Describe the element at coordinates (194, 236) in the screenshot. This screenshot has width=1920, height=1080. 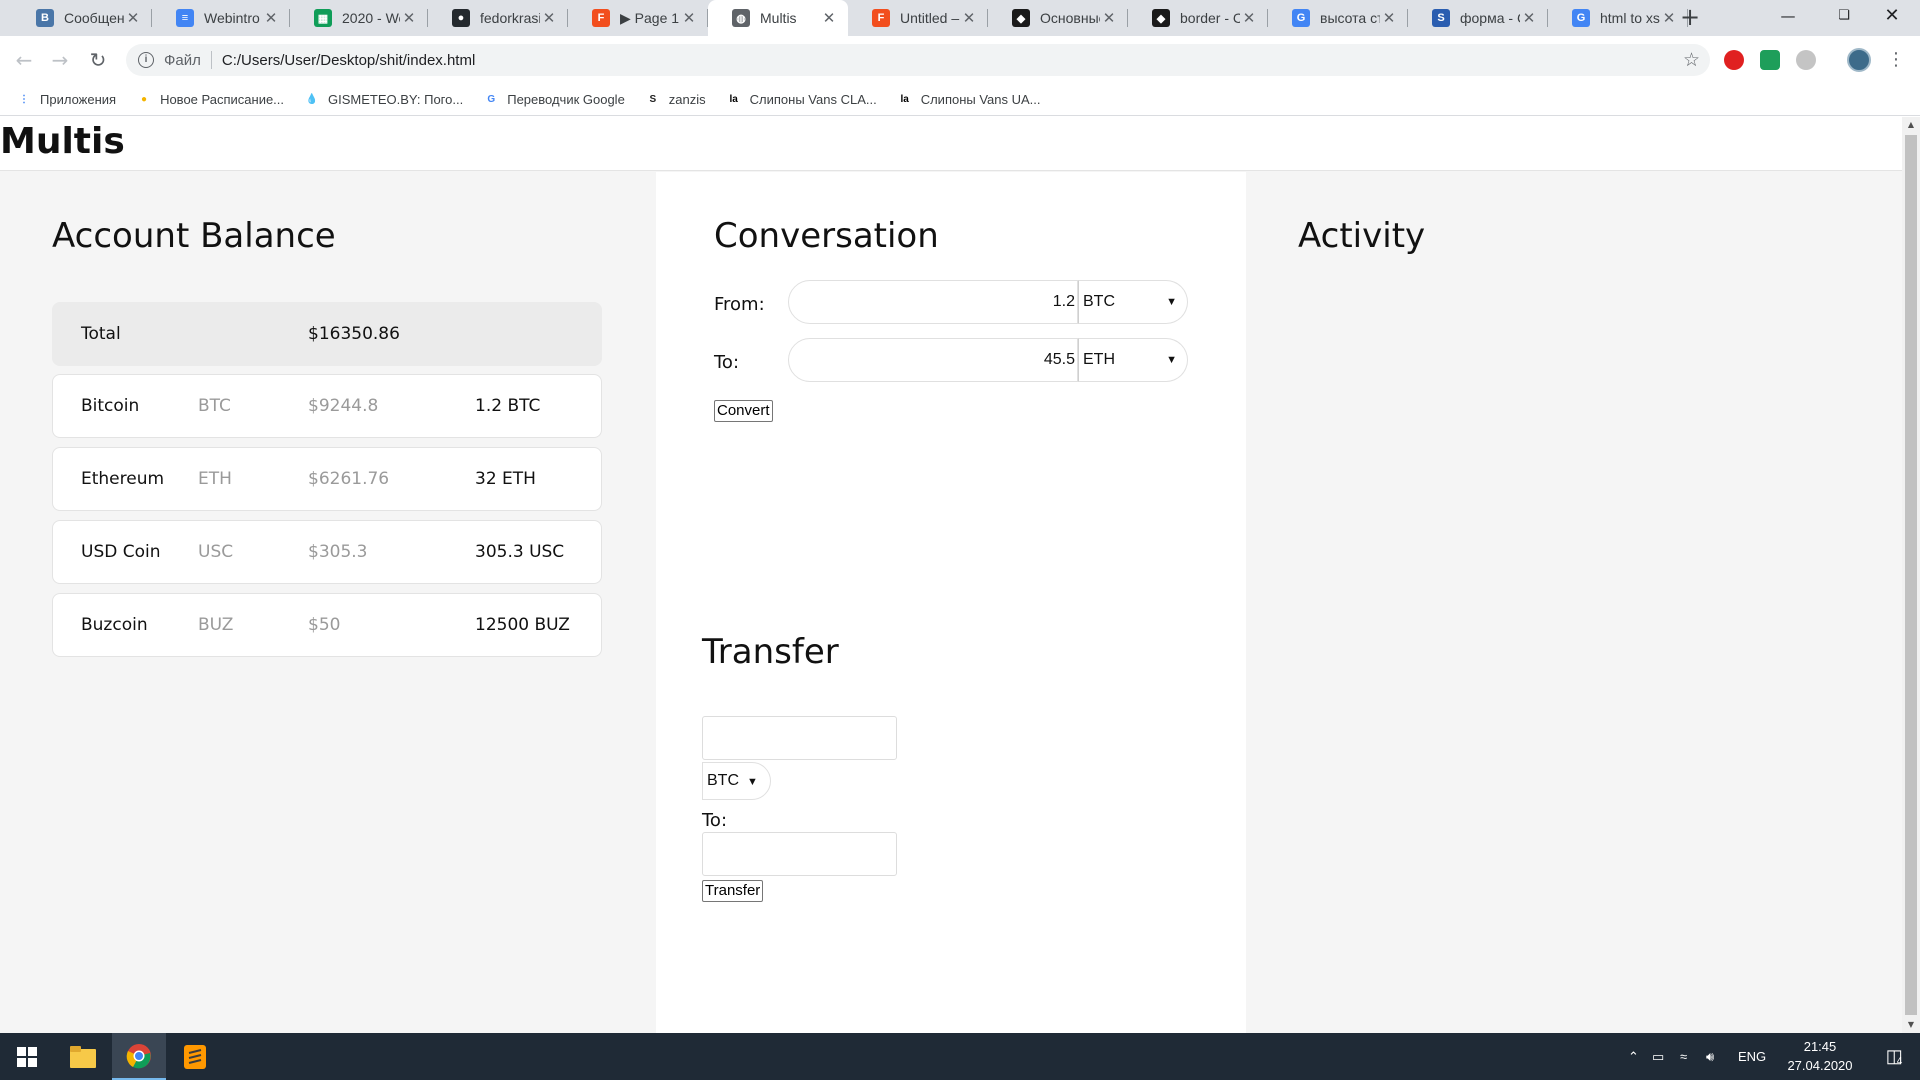
I see `account-balance-title: Account Balance` at that location.